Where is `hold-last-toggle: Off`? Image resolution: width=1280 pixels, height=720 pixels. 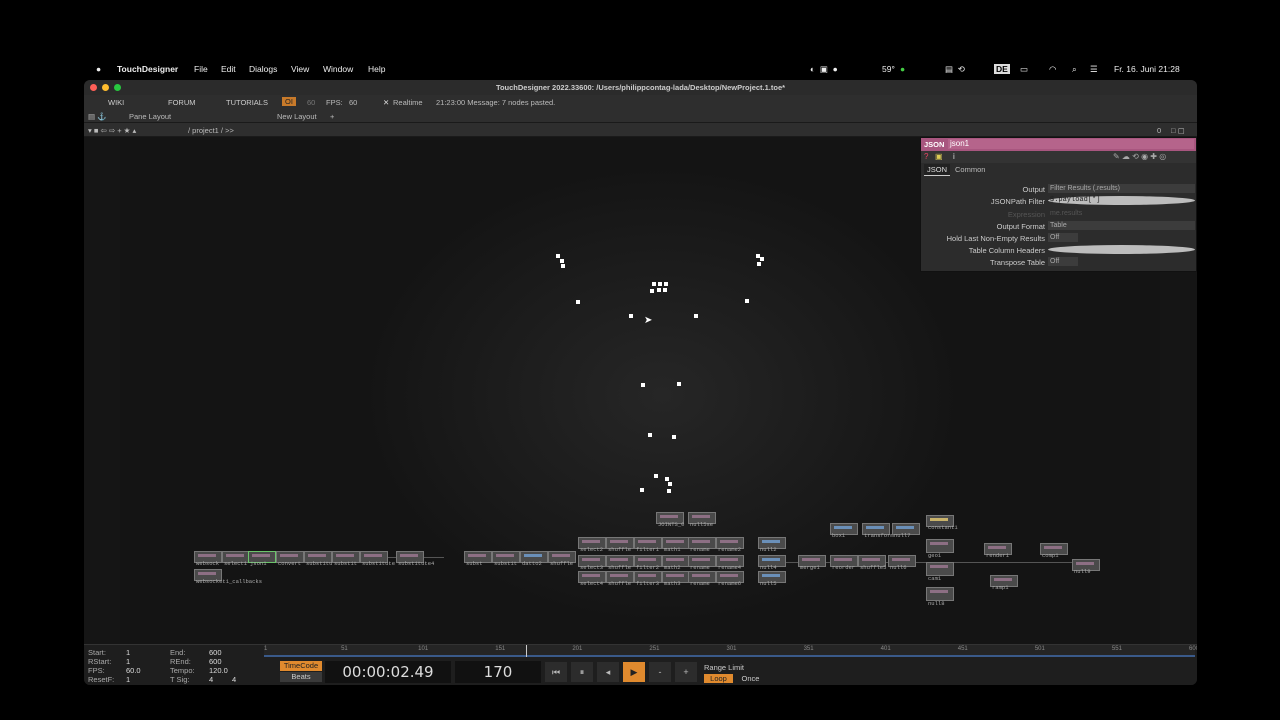 hold-last-toggle: Off is located at coordinates (1063, 237).